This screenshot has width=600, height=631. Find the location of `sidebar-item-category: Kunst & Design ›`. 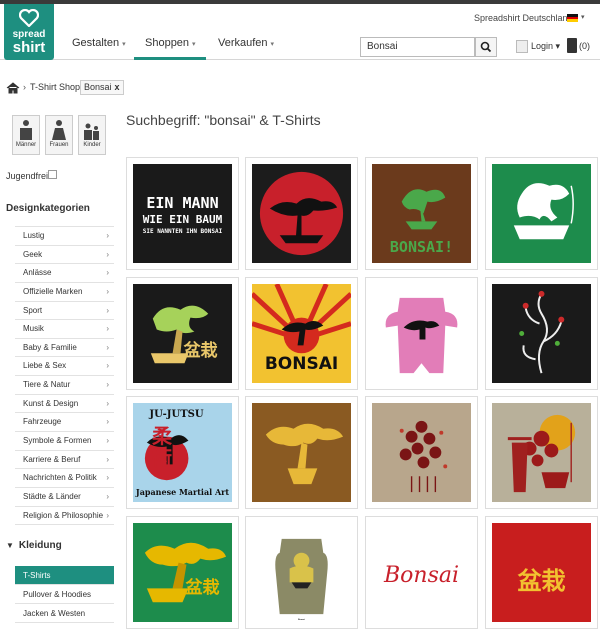

sidebar-item-category: Kunst & Design › is located at coordinates (64, 404).